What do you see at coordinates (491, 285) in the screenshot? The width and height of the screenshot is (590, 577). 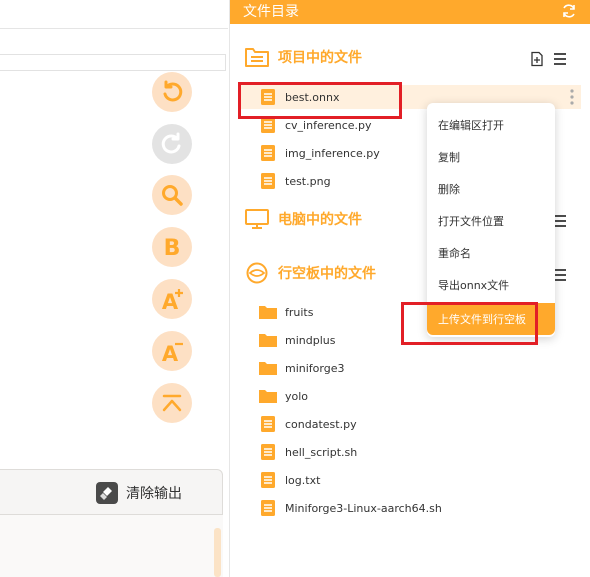 I see `menu-item-export-onnx: 导出onnx文件` at bounding box center [491, 285].